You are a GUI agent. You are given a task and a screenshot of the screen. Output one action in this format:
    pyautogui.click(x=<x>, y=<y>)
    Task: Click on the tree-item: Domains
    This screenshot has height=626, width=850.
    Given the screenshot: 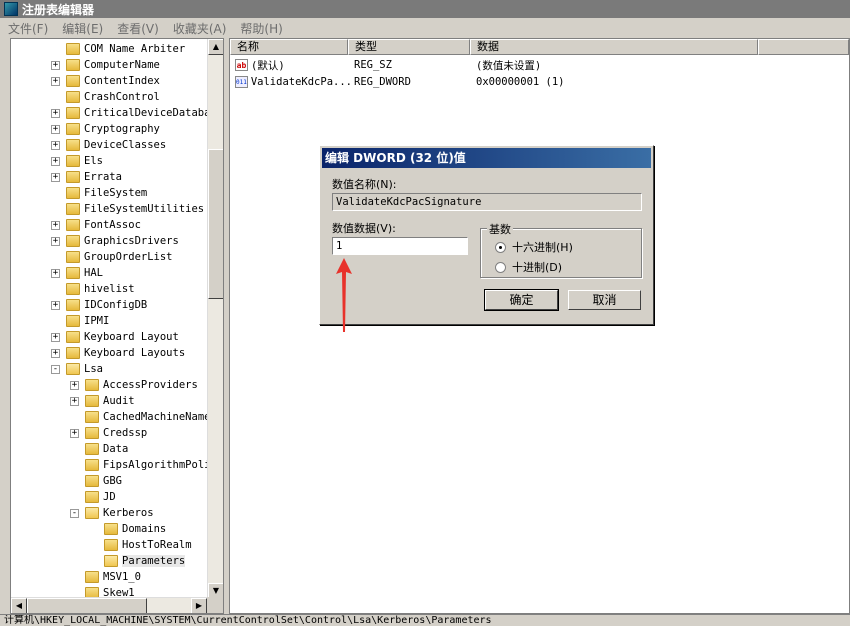 What is the action you would take?
    pyautogui.click(x=127, y=529)
    